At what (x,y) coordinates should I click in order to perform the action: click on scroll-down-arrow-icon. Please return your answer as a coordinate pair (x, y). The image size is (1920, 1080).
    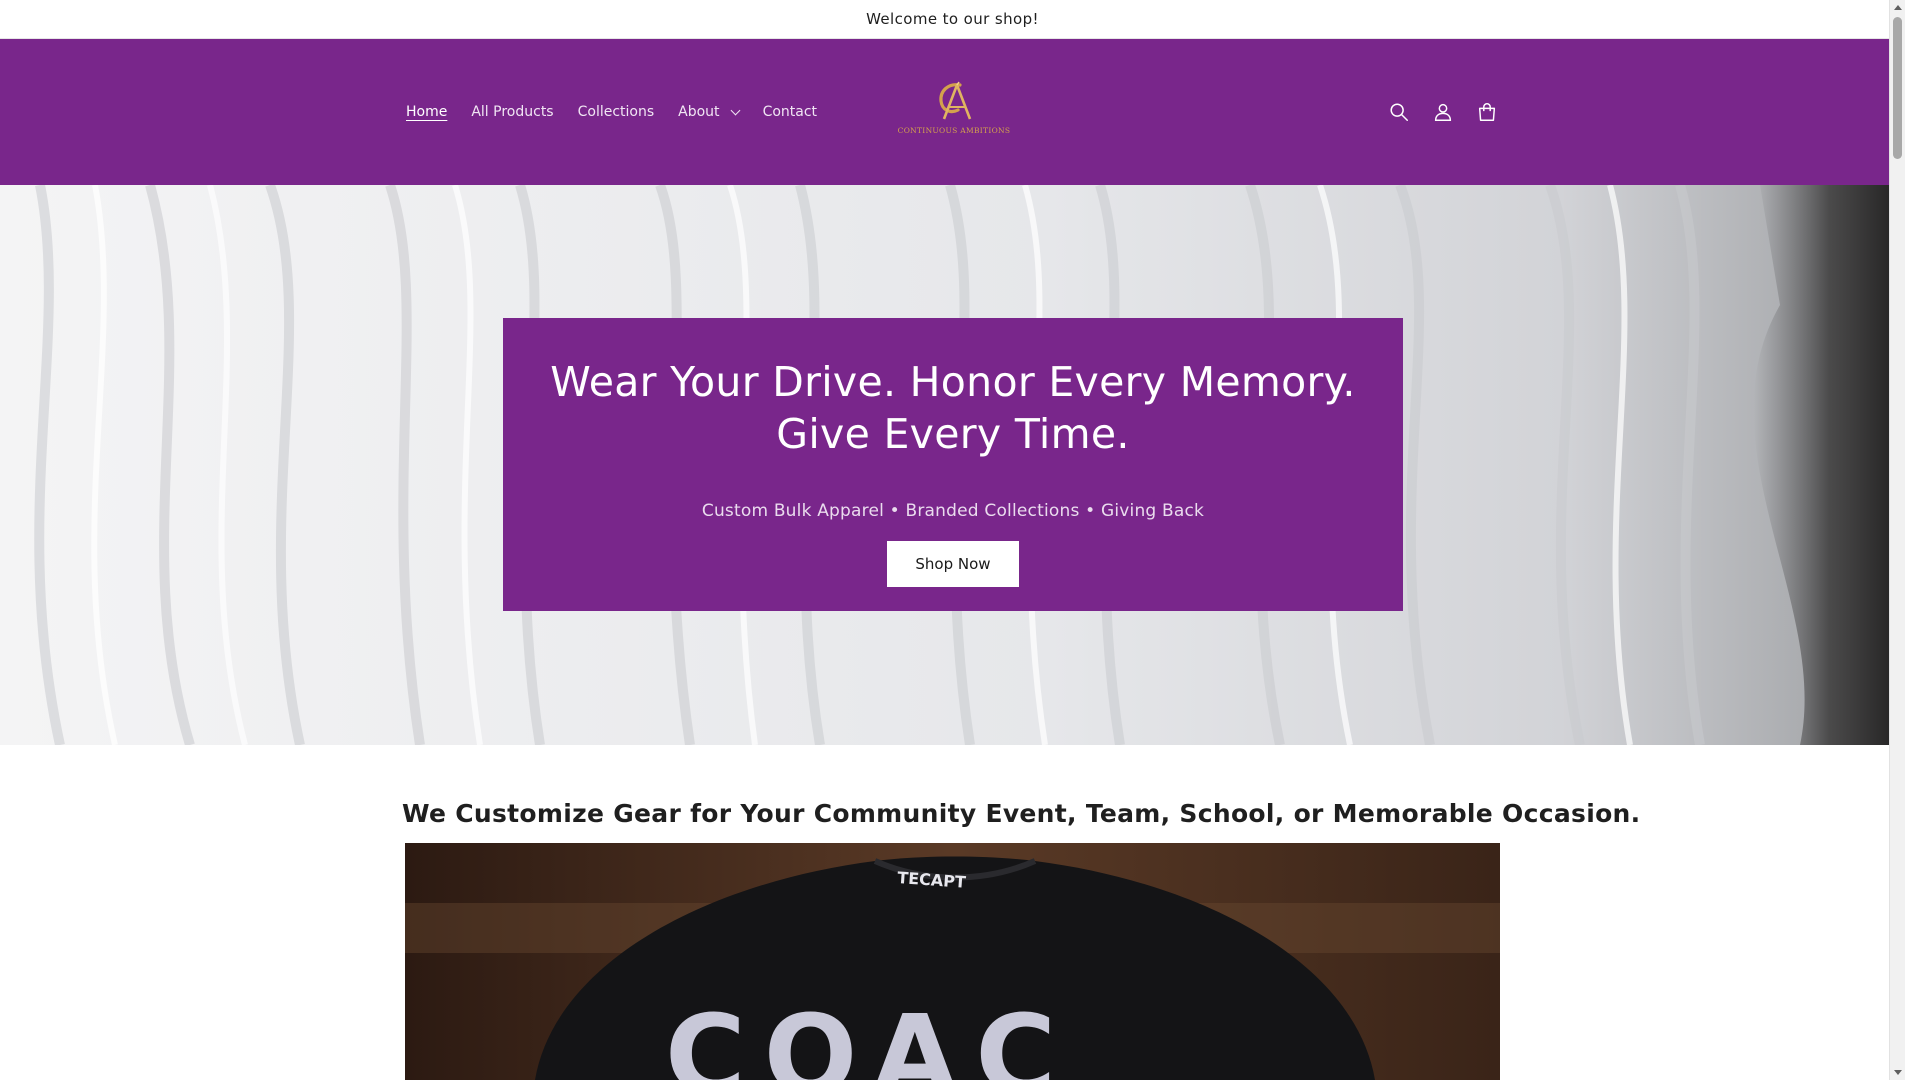
    Looking at the image, I should click on (1898, 1072).